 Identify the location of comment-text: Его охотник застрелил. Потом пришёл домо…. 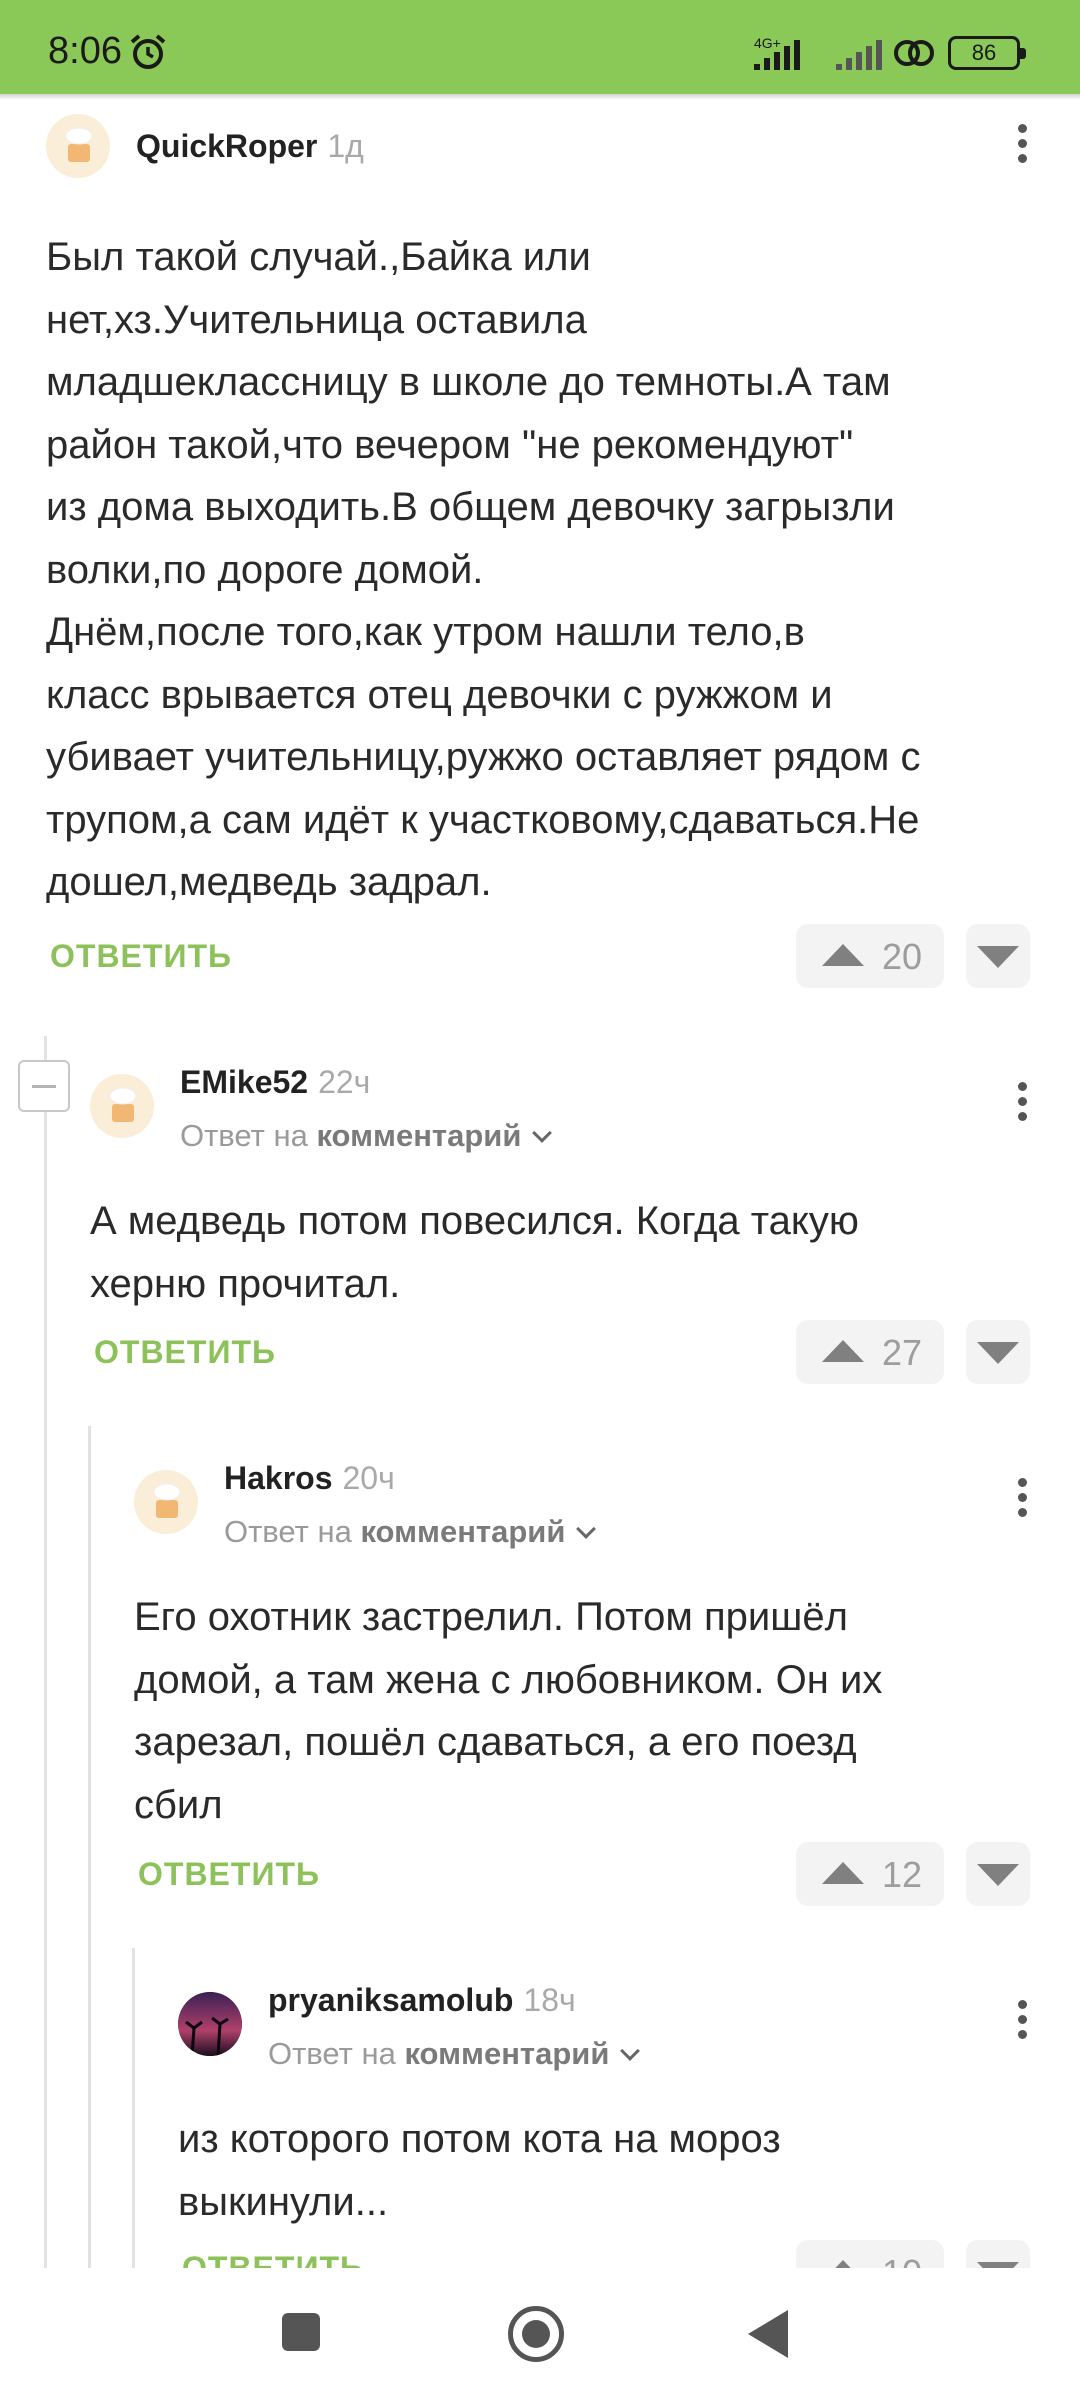
(508, 1711).